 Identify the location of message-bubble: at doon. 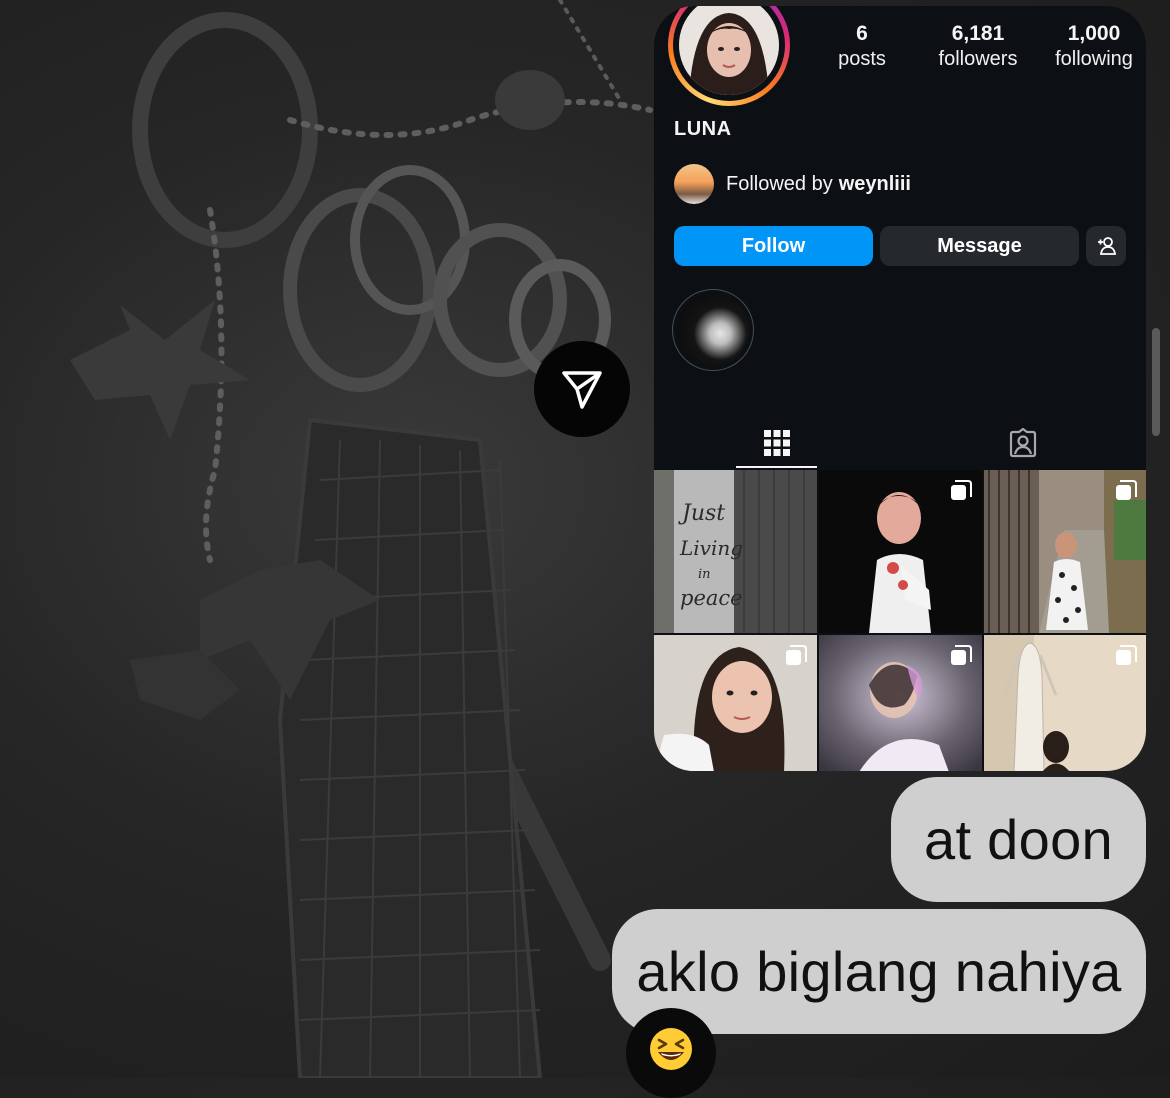
(1018, 839).